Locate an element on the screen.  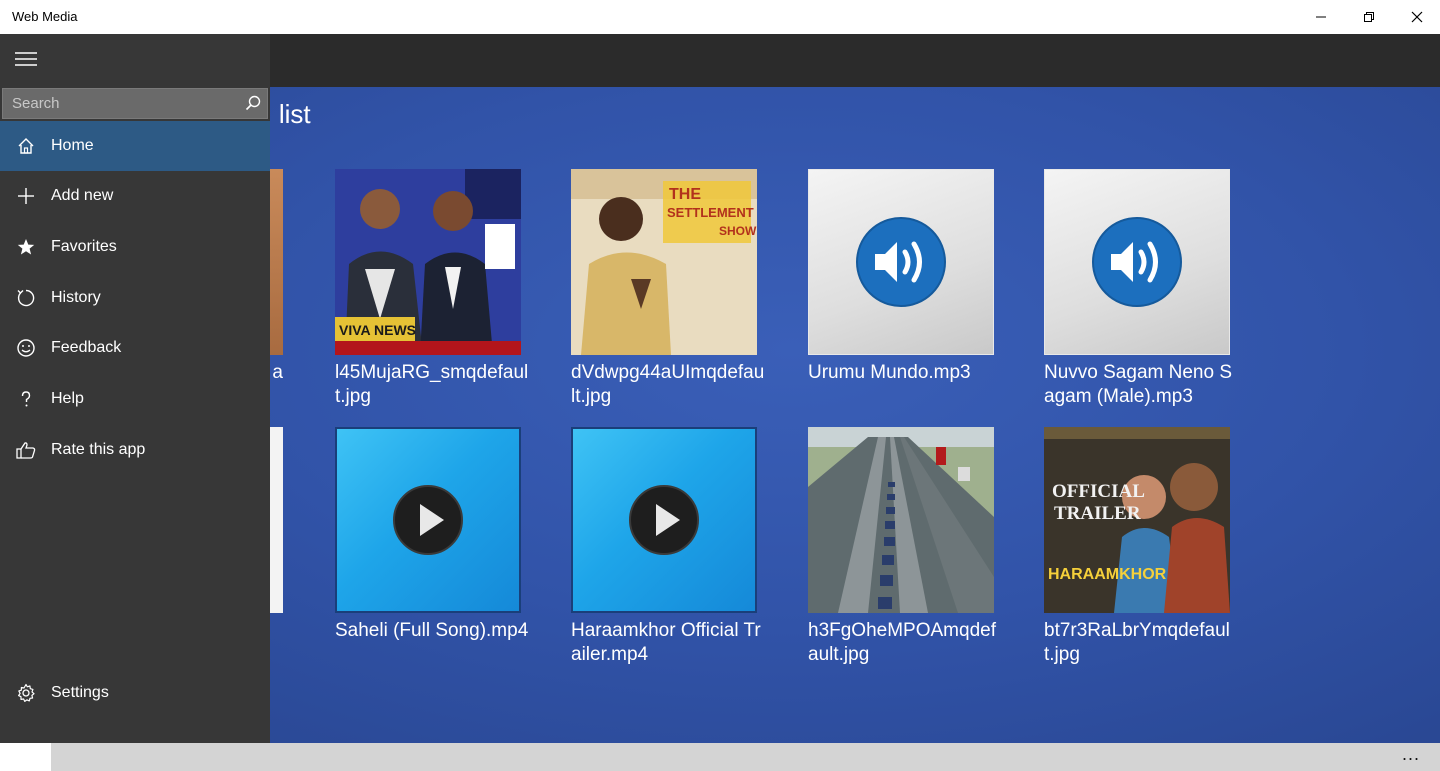
thumbnail-image: THE SETTLEMENT SHOW is located at coordinates (664, 262).